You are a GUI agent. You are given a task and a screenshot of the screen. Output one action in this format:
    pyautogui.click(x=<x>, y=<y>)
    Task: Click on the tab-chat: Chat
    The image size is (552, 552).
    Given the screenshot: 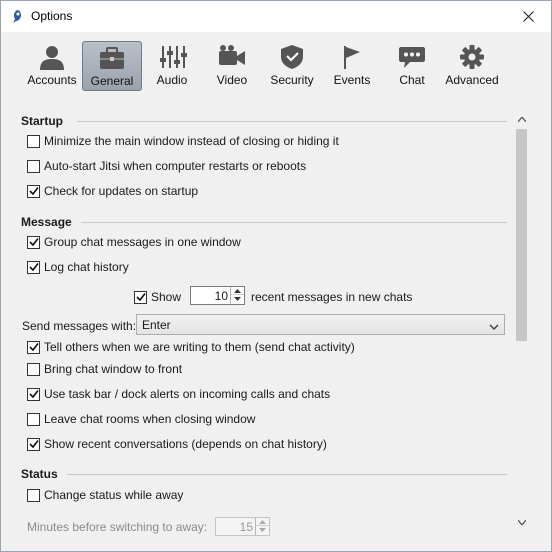 What is the action you would take?
    pyautogui.click(x=412, y=66)
    